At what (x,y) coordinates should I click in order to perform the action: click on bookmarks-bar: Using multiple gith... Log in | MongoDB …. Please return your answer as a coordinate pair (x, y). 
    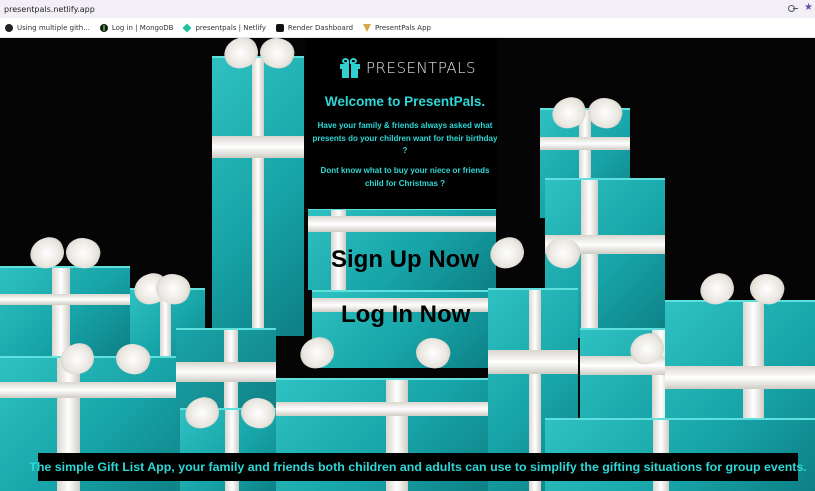
    Looking at the image, I should click on (407, 28).